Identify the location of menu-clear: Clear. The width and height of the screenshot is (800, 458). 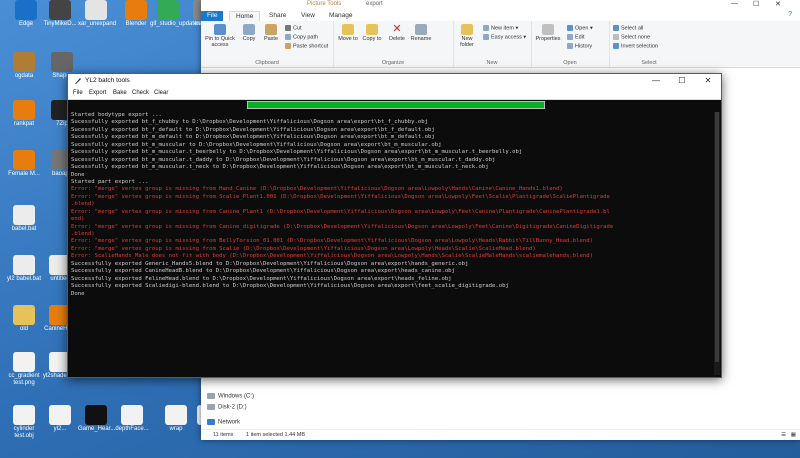
(161, 93).